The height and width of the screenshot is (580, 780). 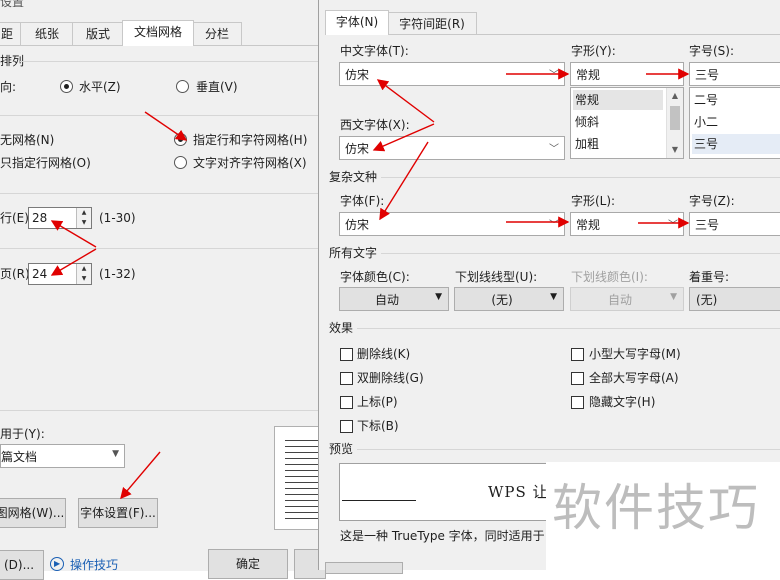 I want to click on tab-document-grid: 文档网格, so click(x=158, y=33).